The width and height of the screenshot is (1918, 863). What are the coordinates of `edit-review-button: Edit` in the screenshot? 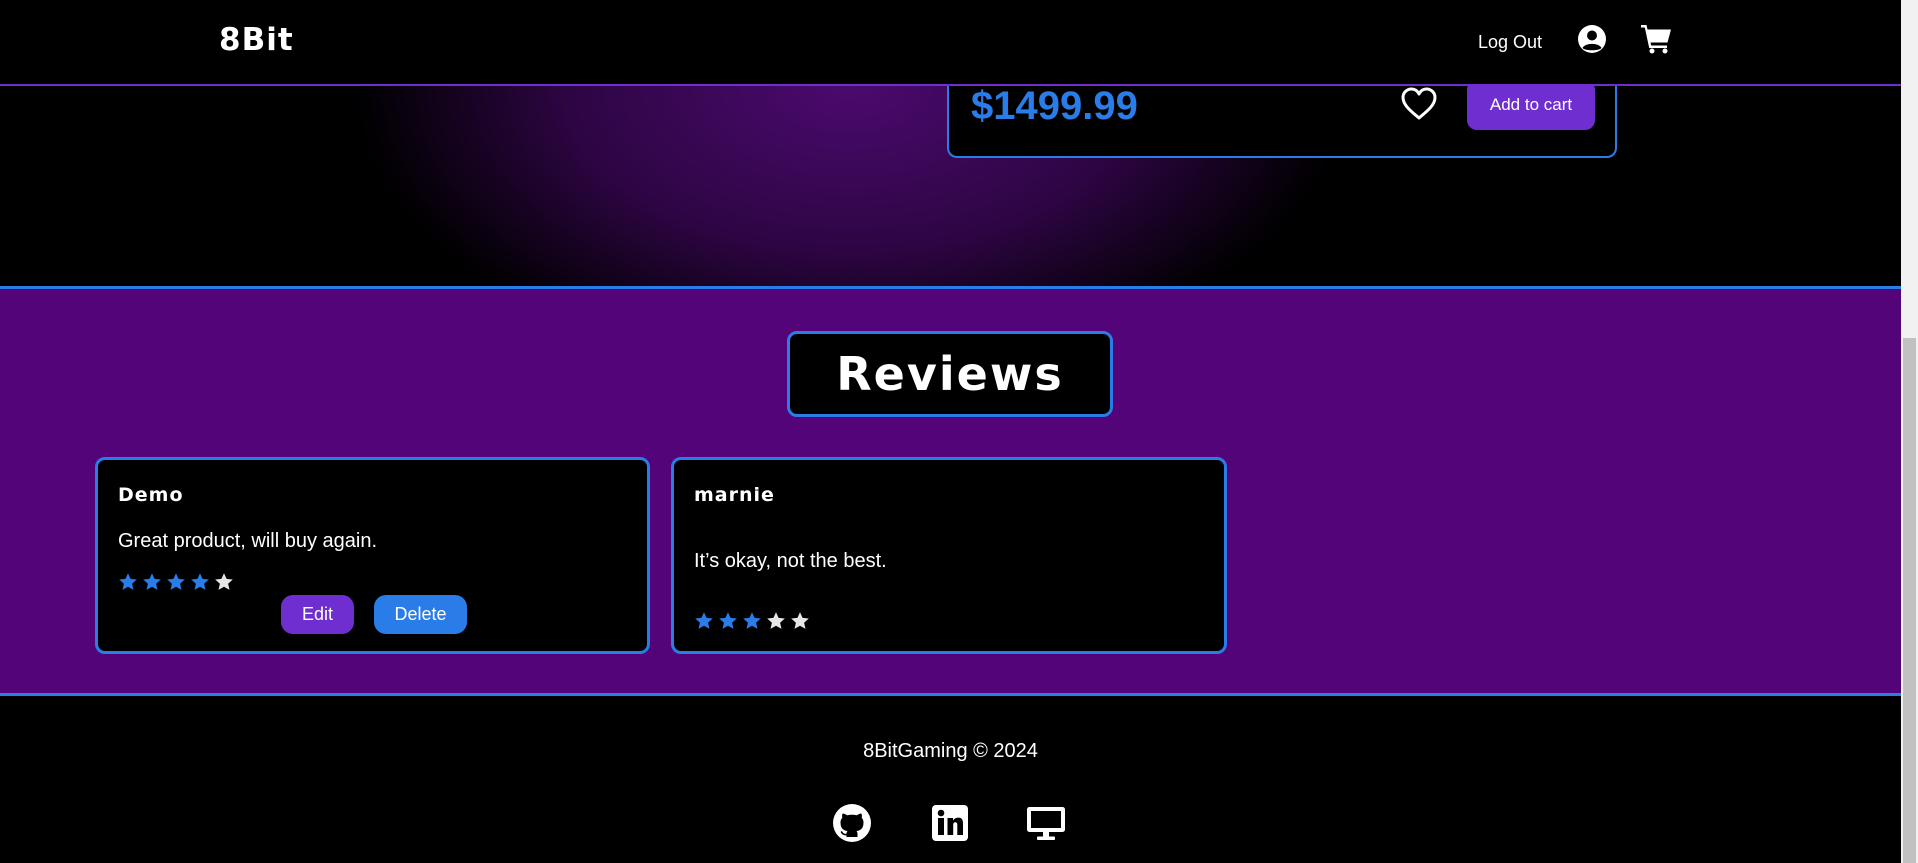 It's located at (317, 614).